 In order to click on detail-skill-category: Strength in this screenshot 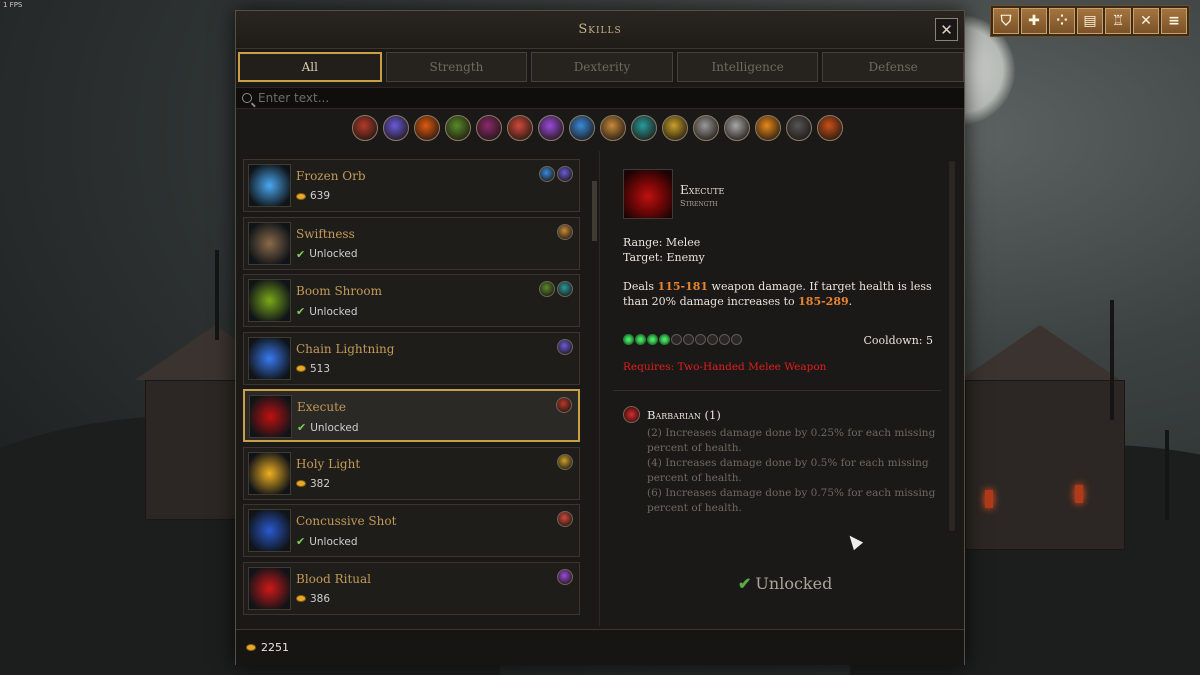, I will do `click(699, 203)`.